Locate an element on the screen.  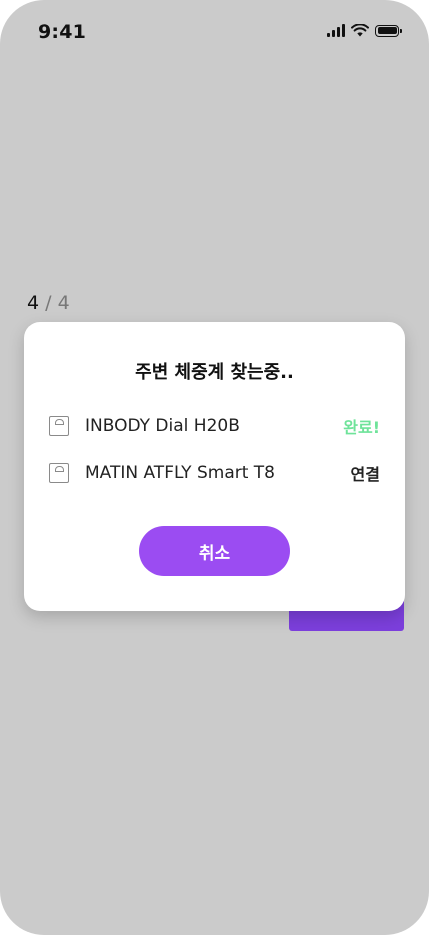
device-name: INBODY Dial H20B is located at coordinates (162, 426).